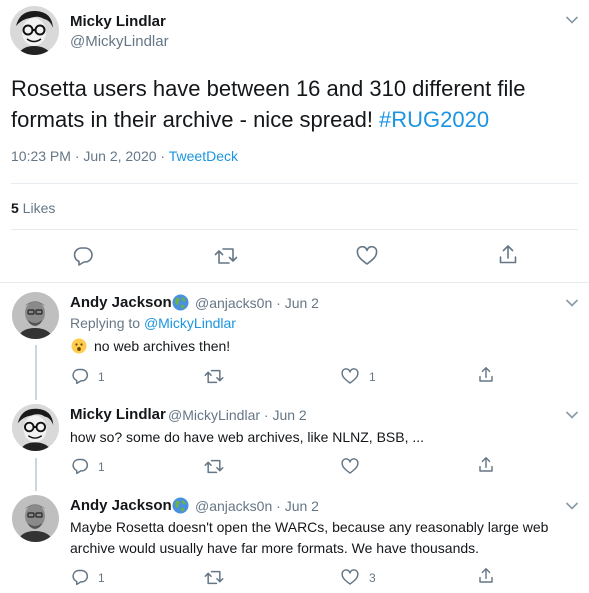 This screenshot has width=589, height=593. I want to click on tweet-meta: 10:23 PM · Jun 2, 2020 · TweetDeck, so click(124, 156).